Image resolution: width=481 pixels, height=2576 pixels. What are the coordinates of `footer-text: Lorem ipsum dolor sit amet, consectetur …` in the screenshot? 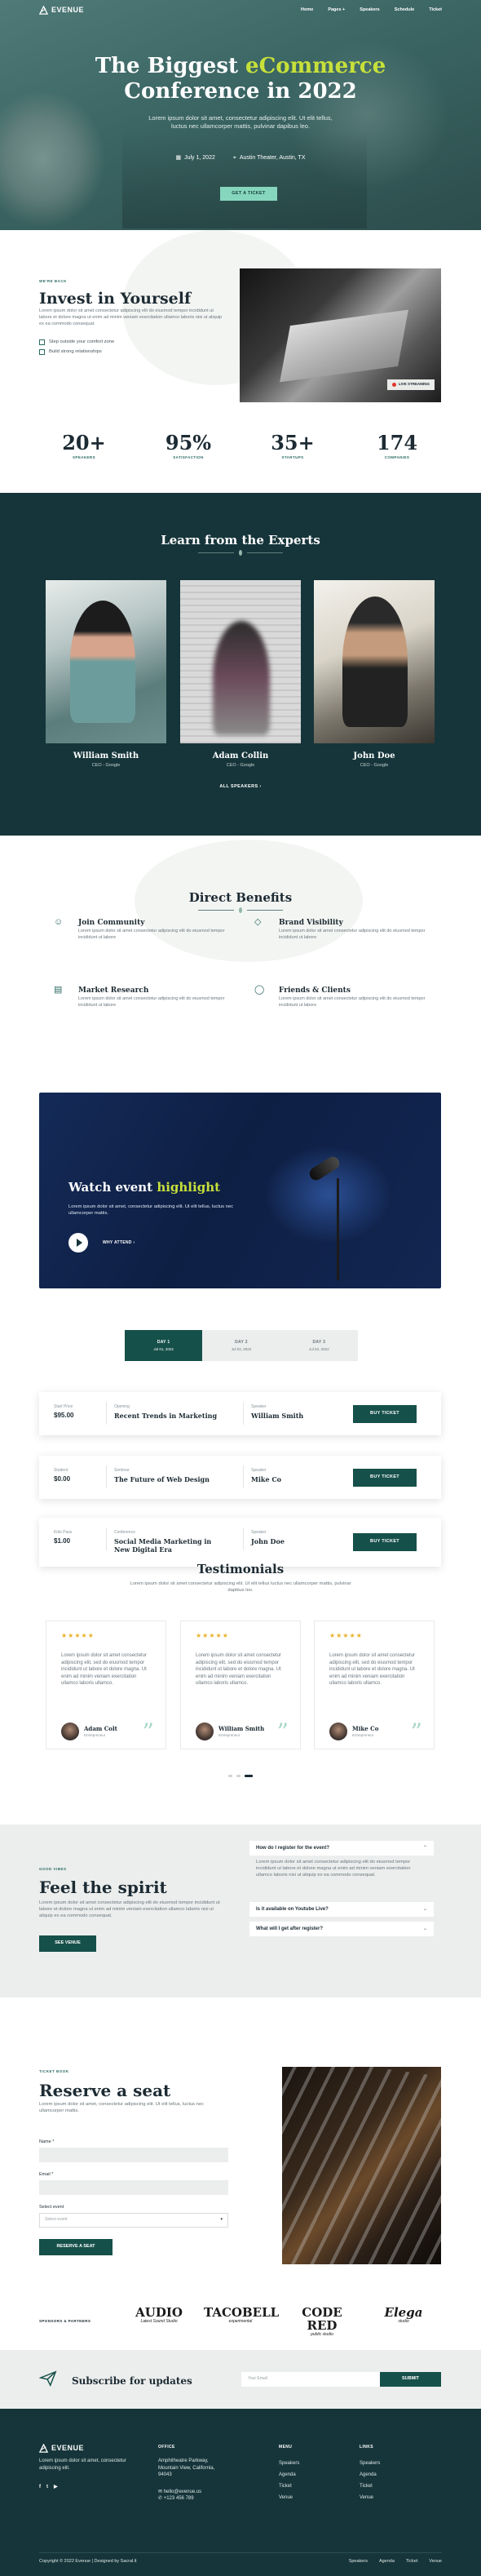 It's located at (82, 2465).